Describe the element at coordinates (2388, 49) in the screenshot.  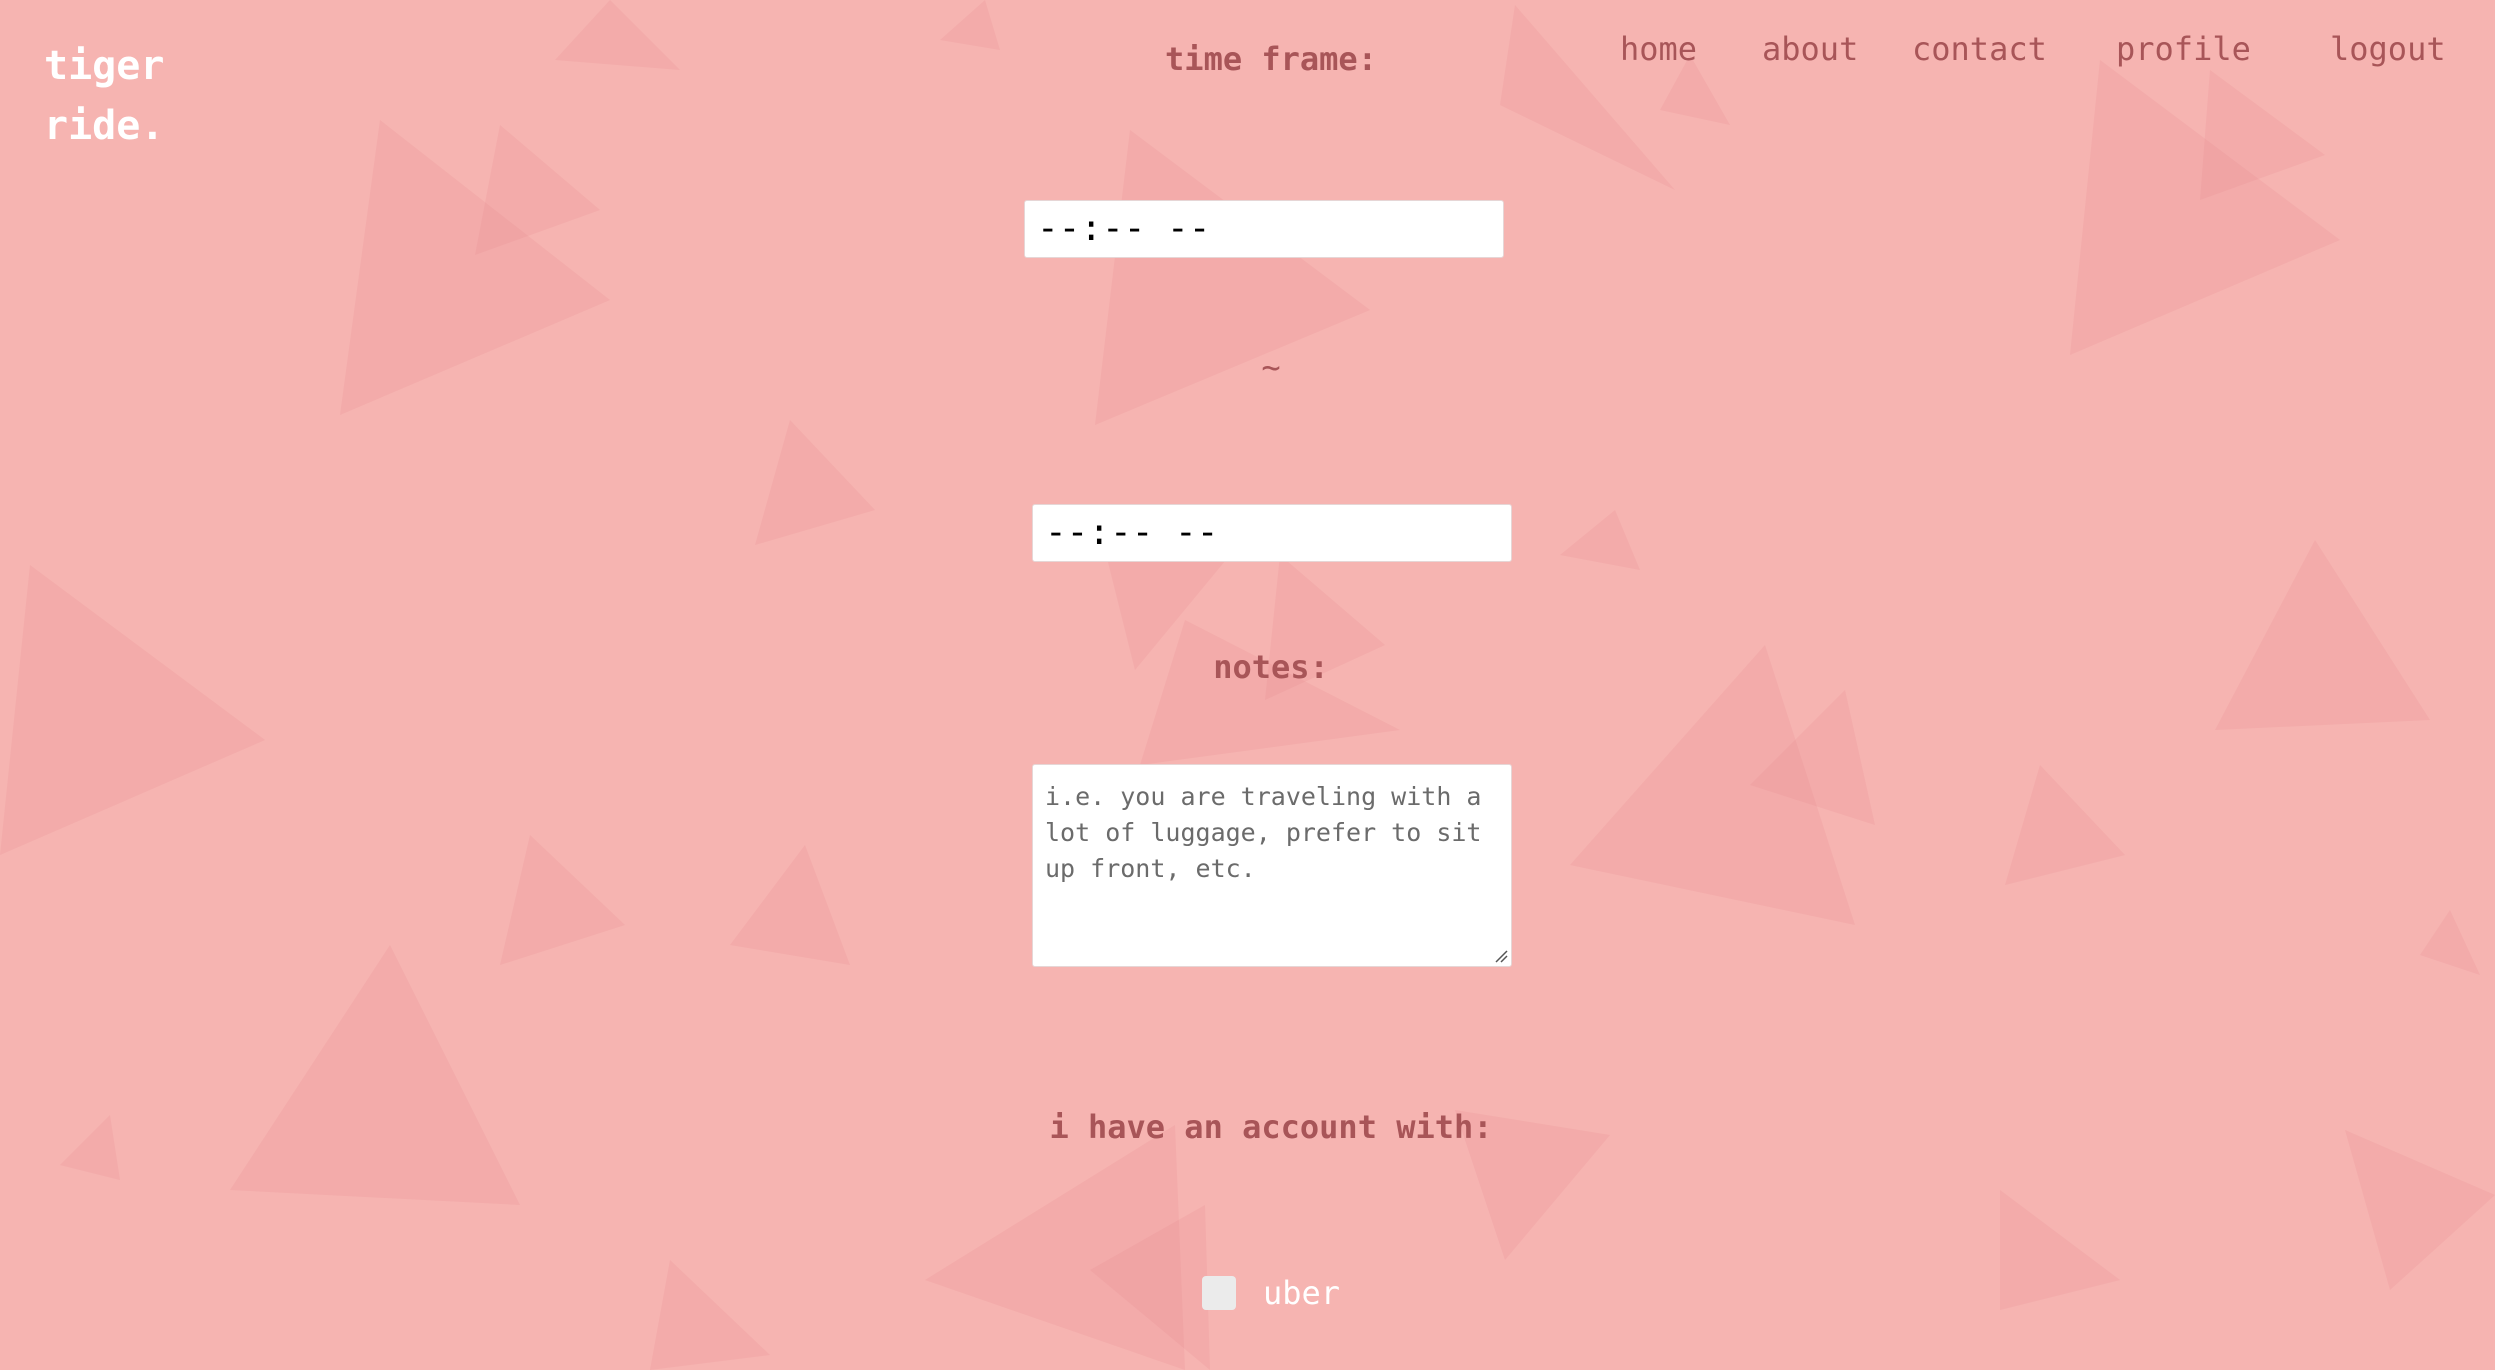
I see `nav-logout-link: logout` at that location.